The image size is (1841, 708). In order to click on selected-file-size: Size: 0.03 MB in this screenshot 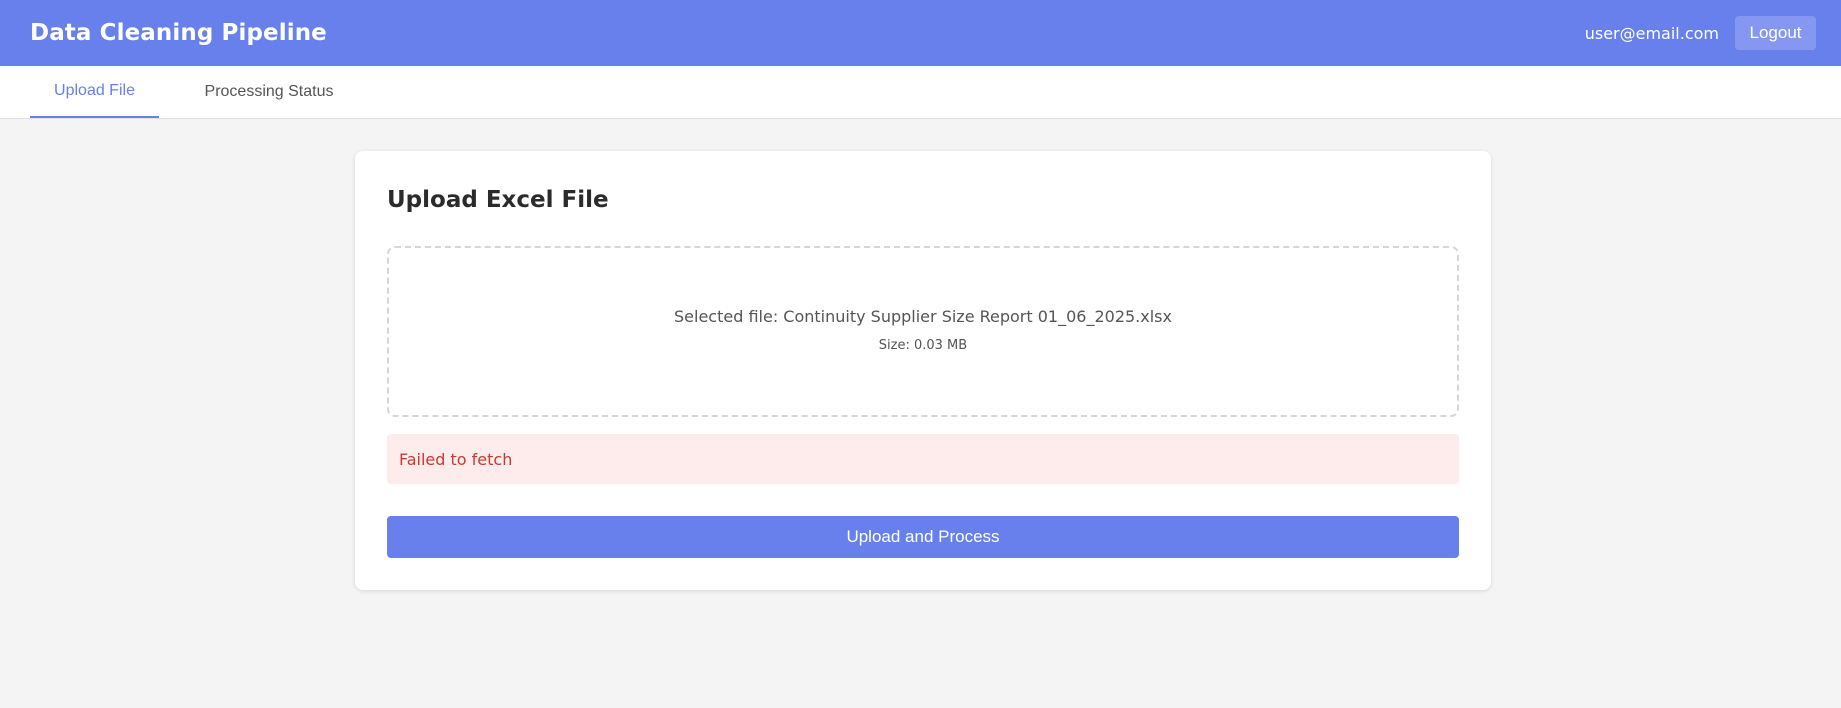, I will do `click(923, 345)`.